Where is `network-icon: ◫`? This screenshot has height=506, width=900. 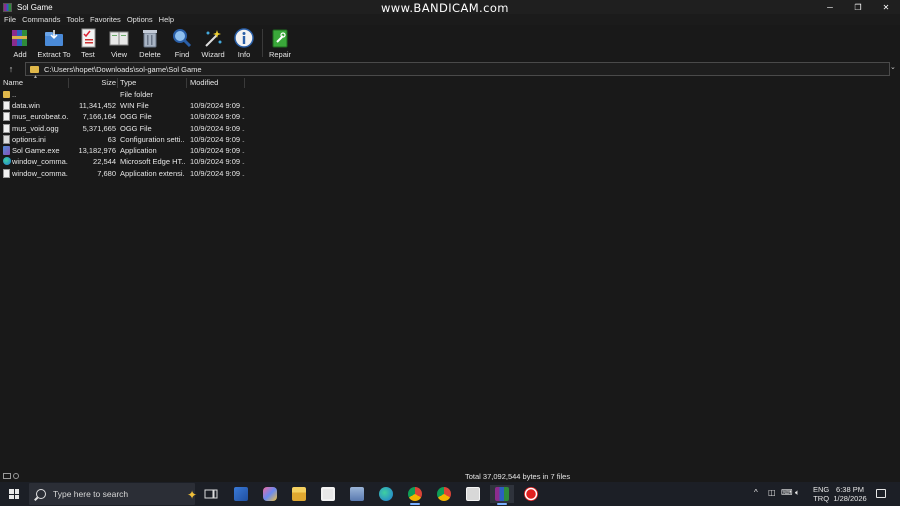 network-icon: ◫ is located at coordinates (772, 492).